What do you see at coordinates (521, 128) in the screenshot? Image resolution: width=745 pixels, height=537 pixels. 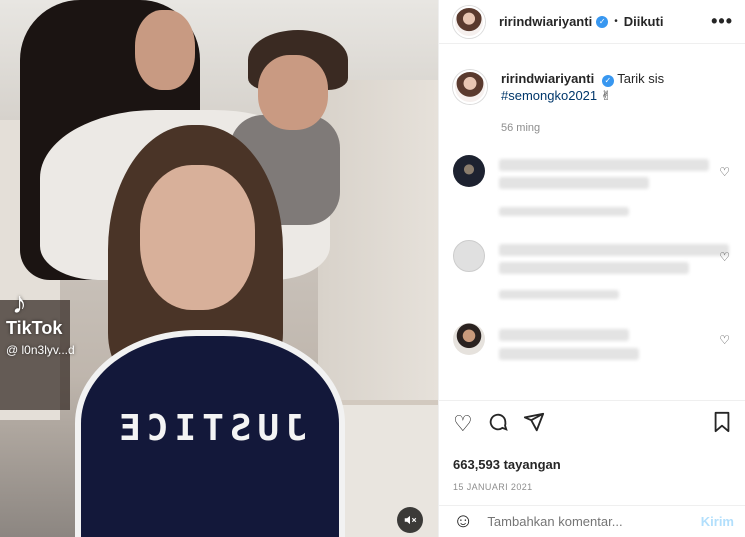 I see `caption-time: 56 ming` at bounding box center [521, 128].